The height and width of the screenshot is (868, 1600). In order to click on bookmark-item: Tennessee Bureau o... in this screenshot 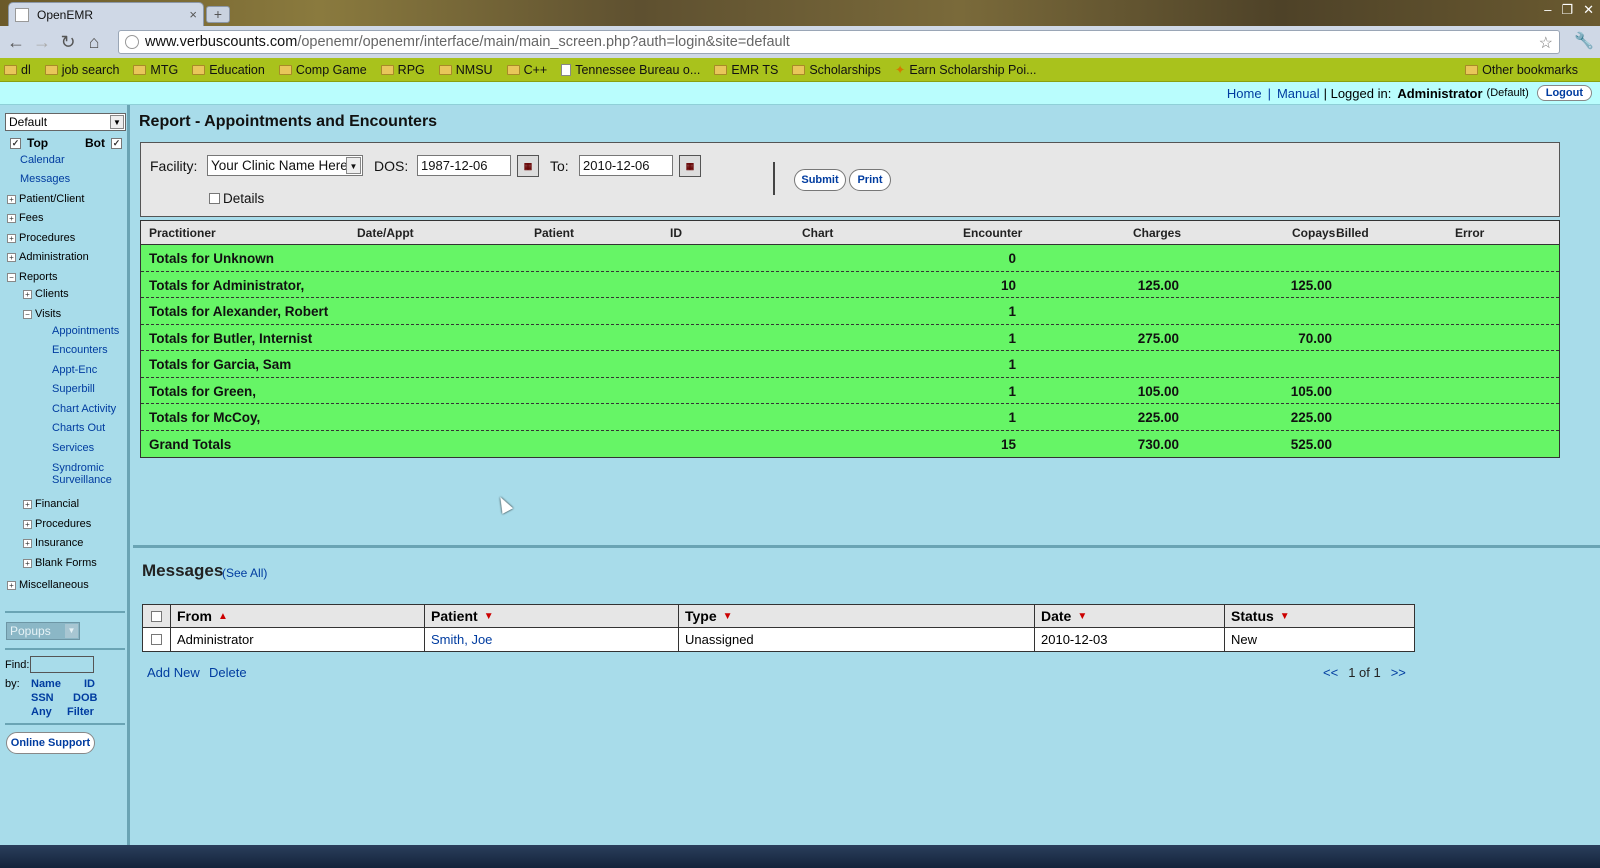, I will do `click(630, 70)`.